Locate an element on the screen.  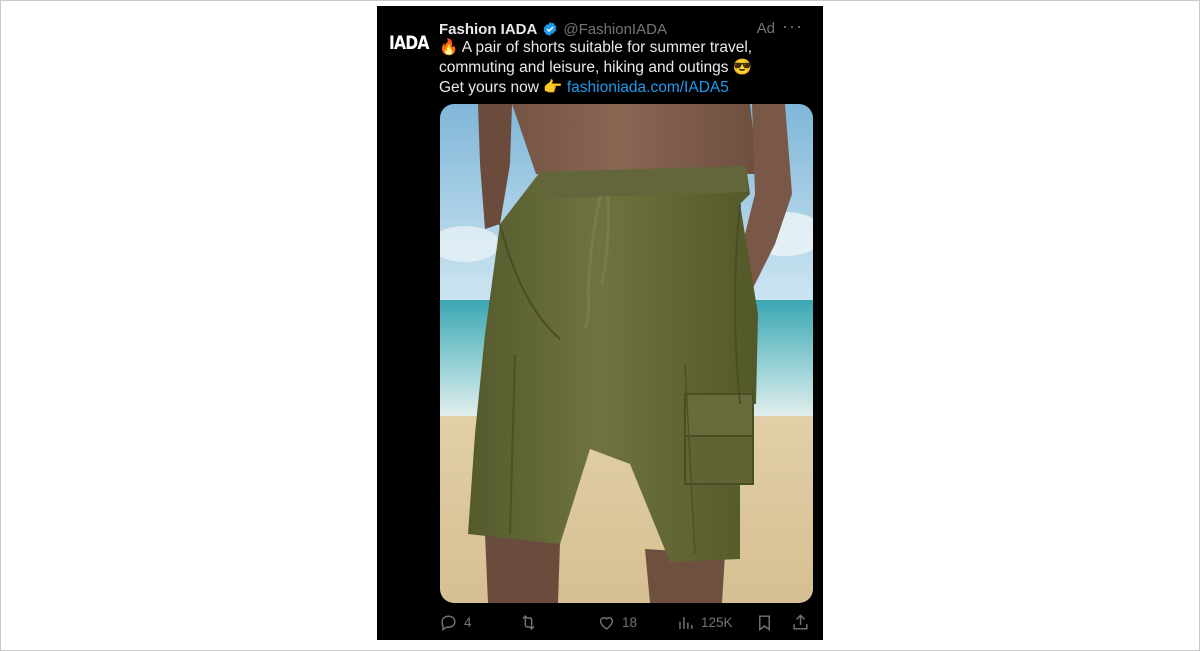
views-count: 125K is located at coordinates (717, 622).